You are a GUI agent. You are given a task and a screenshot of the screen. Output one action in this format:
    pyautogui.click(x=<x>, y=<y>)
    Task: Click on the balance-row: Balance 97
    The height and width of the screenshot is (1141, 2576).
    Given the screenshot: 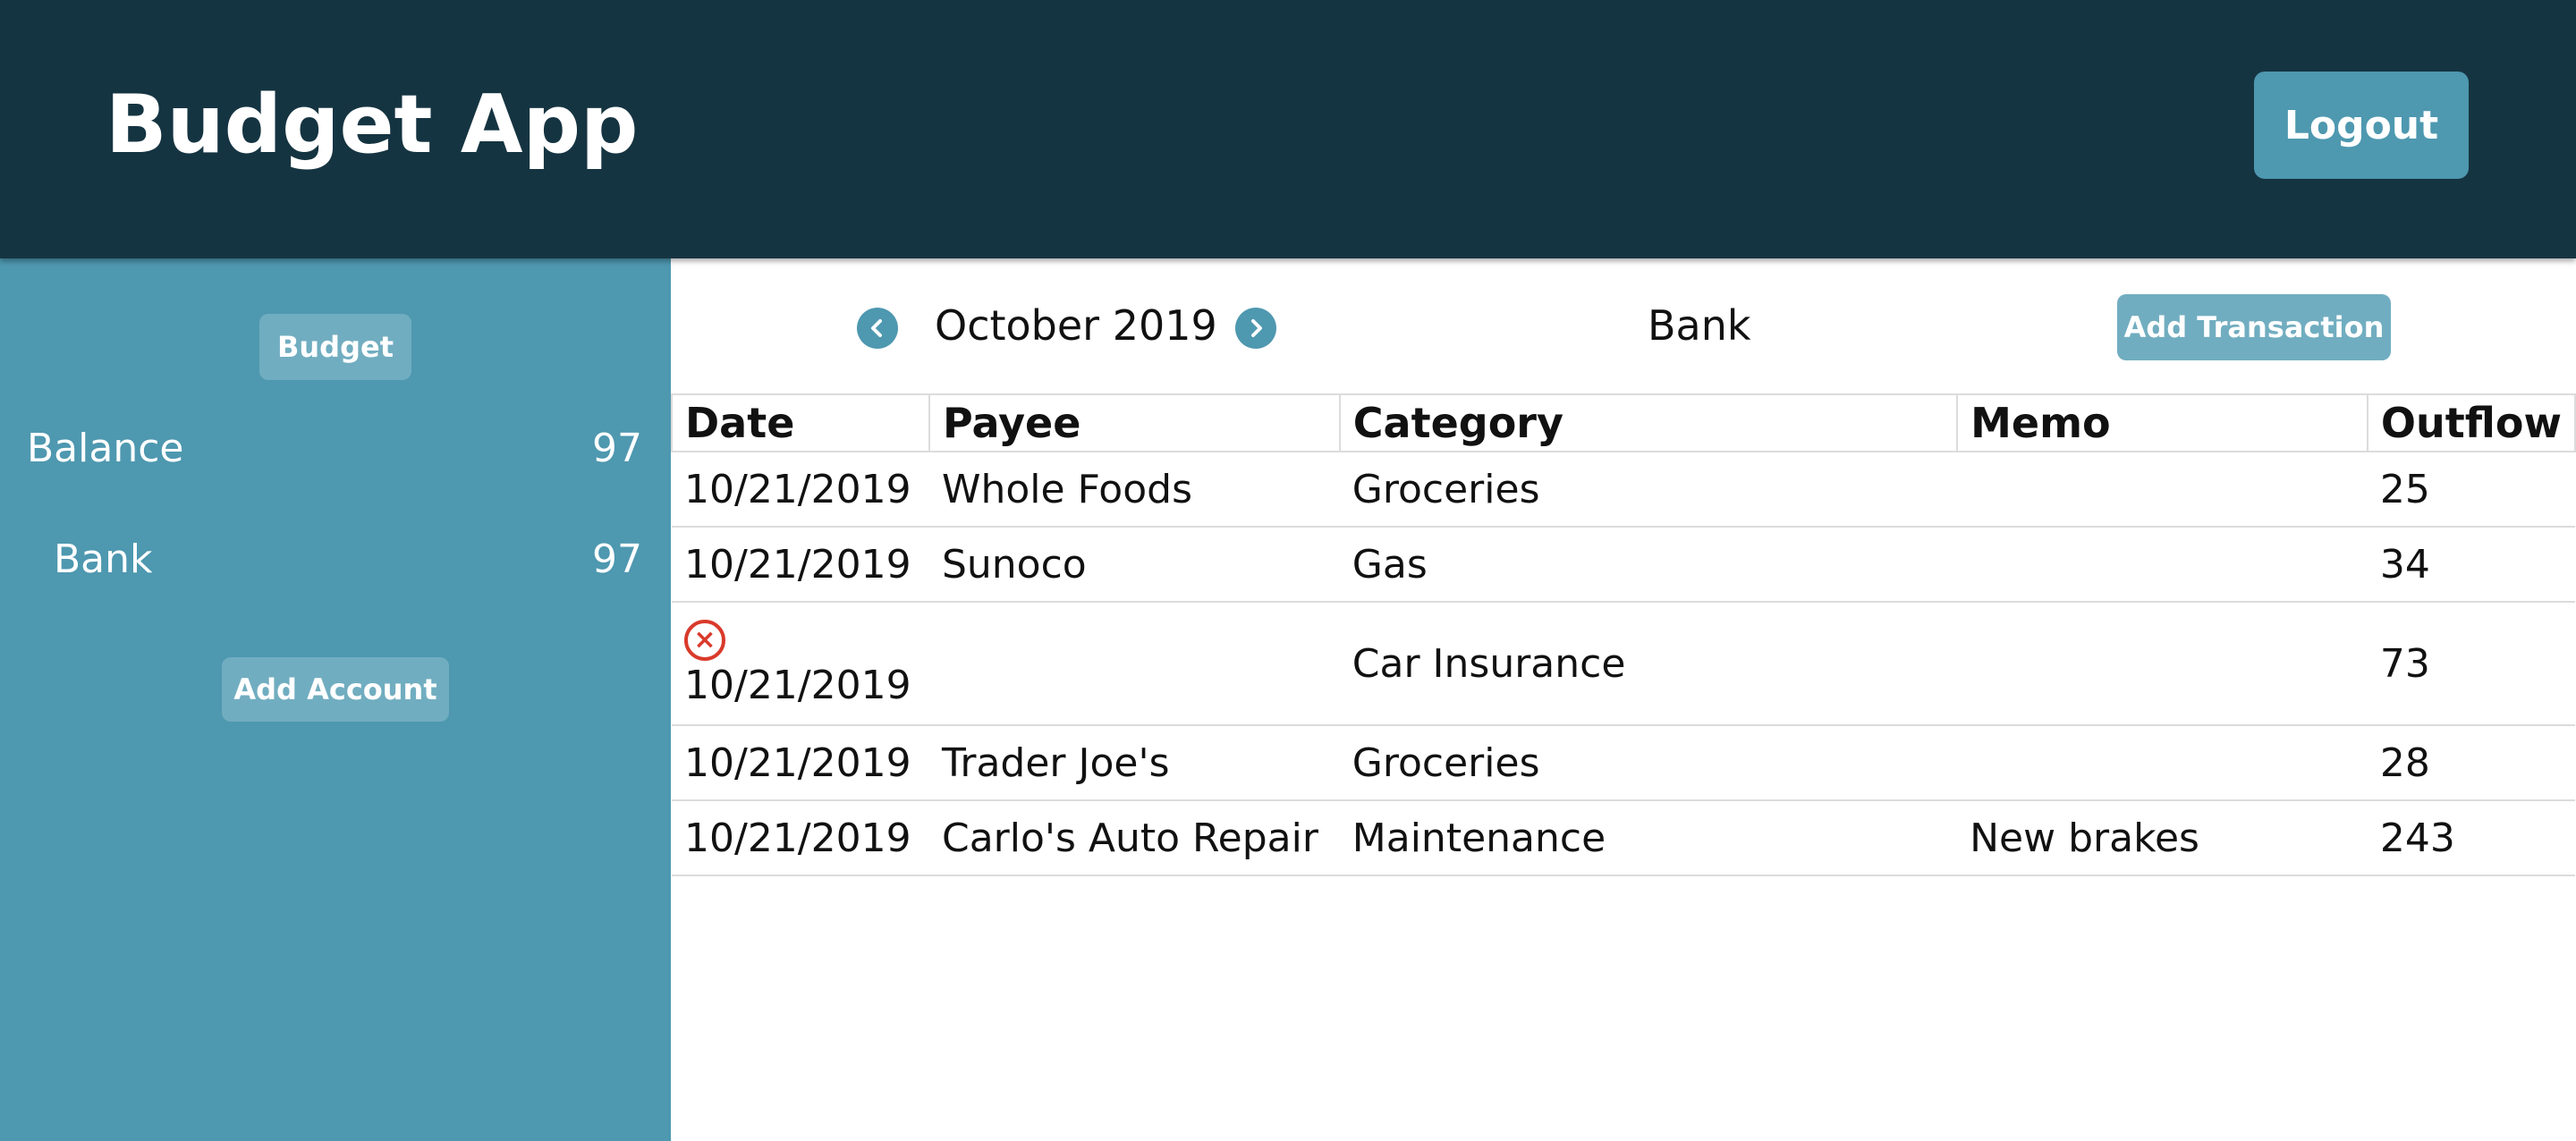 What is the action you would take?
    pyautogui.click(x=335, y=449)
    